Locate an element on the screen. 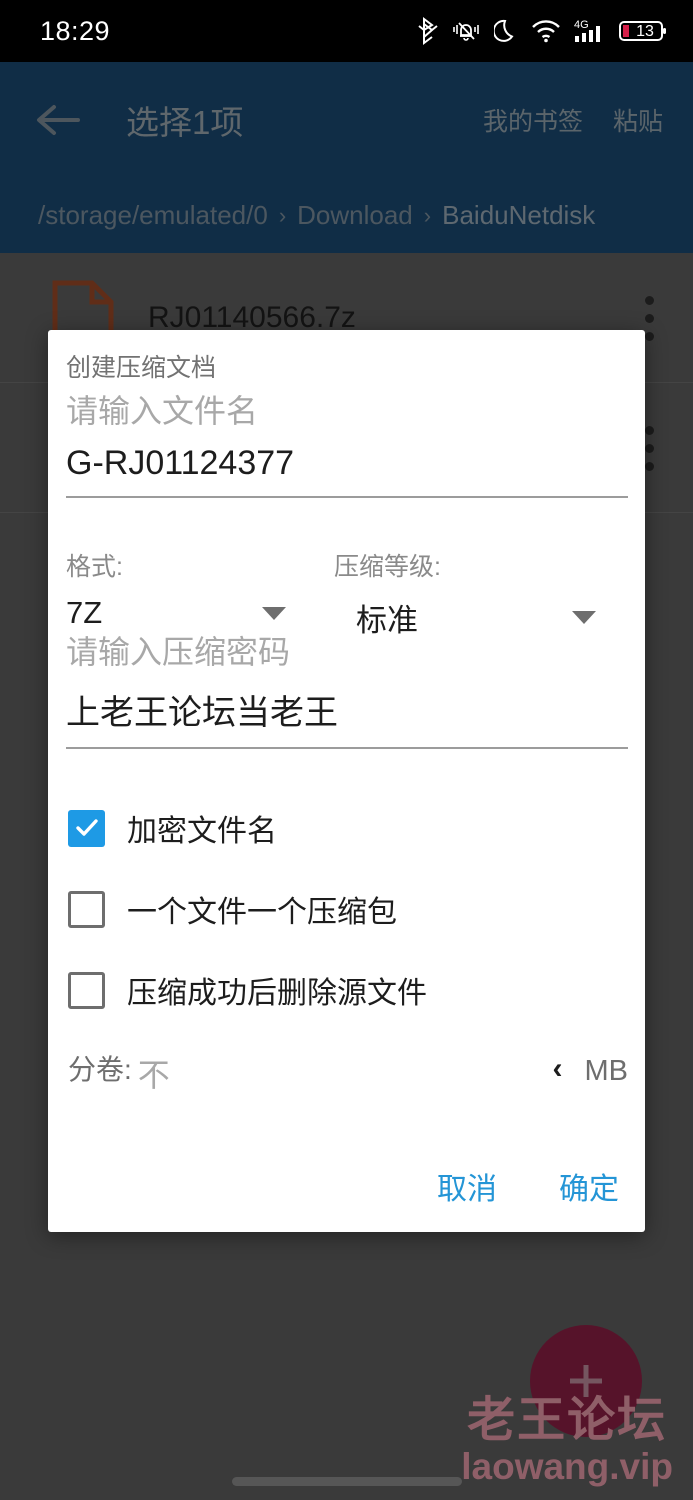 This screenshot has width=693, height=1500. status-icons: 4G 13 is located at coordinates (542, 31).